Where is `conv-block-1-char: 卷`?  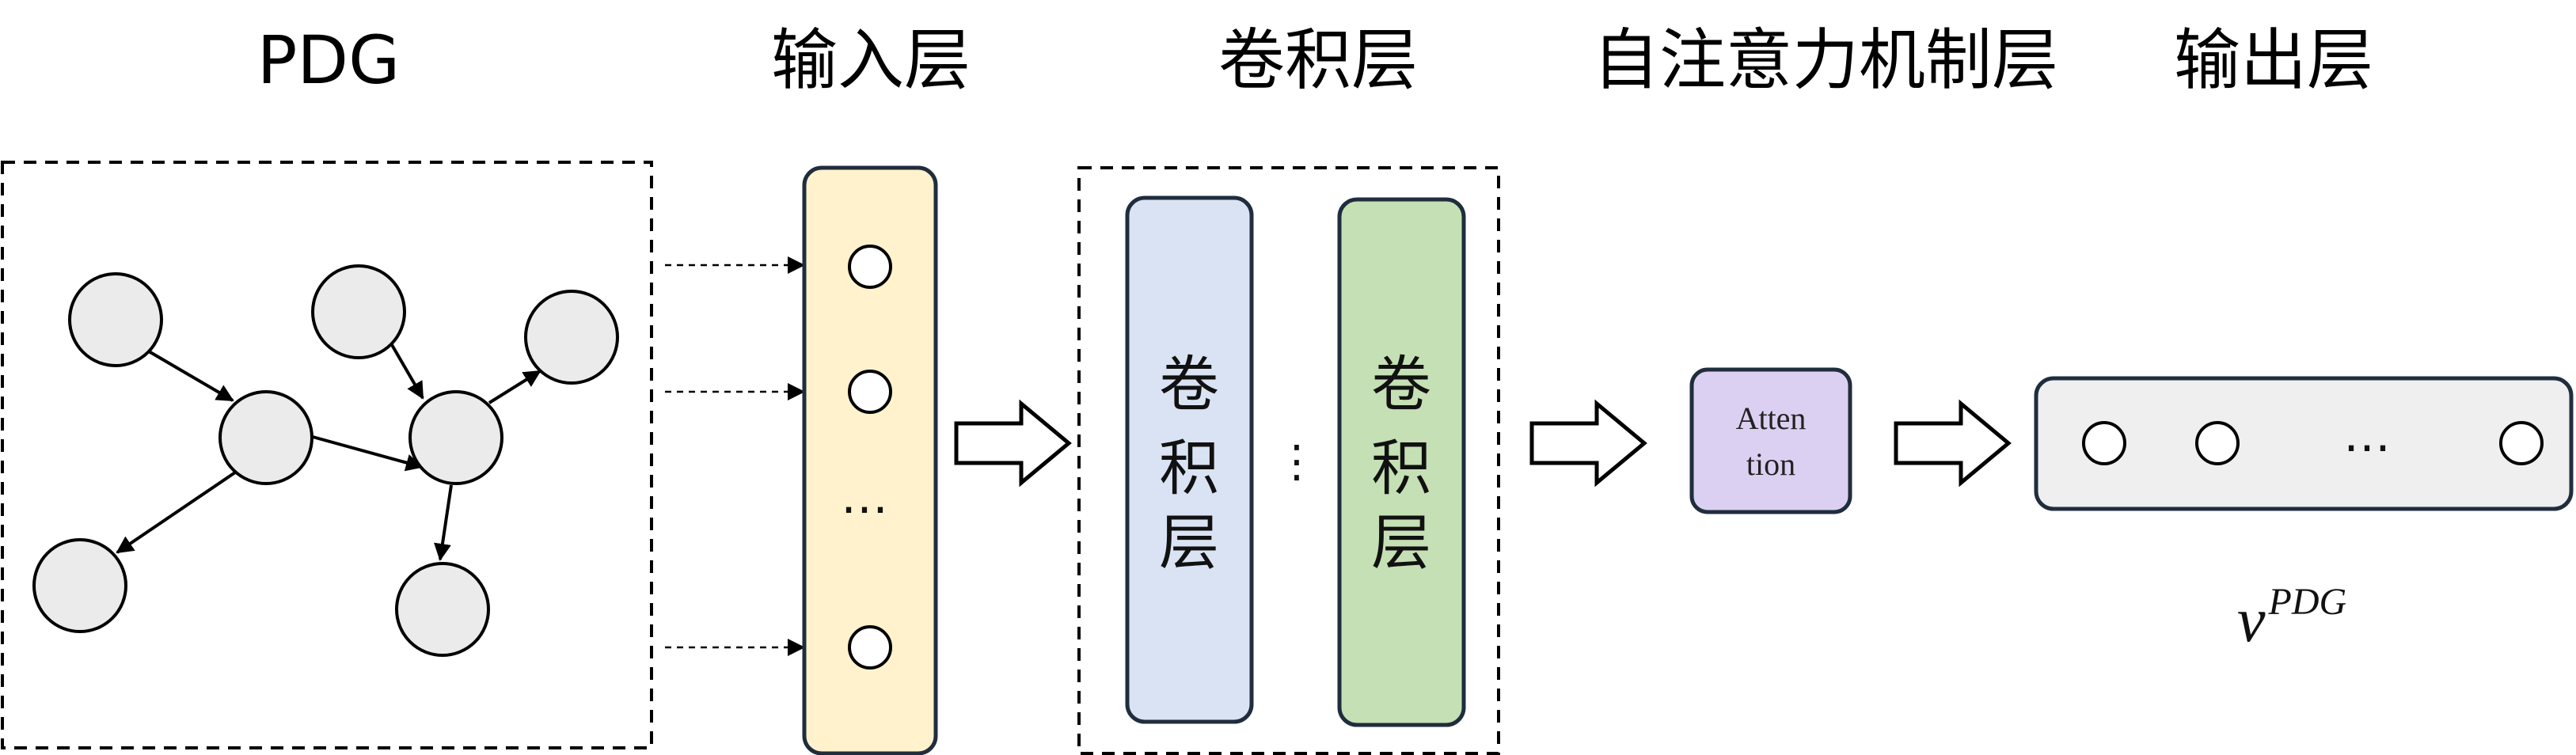 conv-block-1-char: 卷 is located at coordinates (1189, 384).